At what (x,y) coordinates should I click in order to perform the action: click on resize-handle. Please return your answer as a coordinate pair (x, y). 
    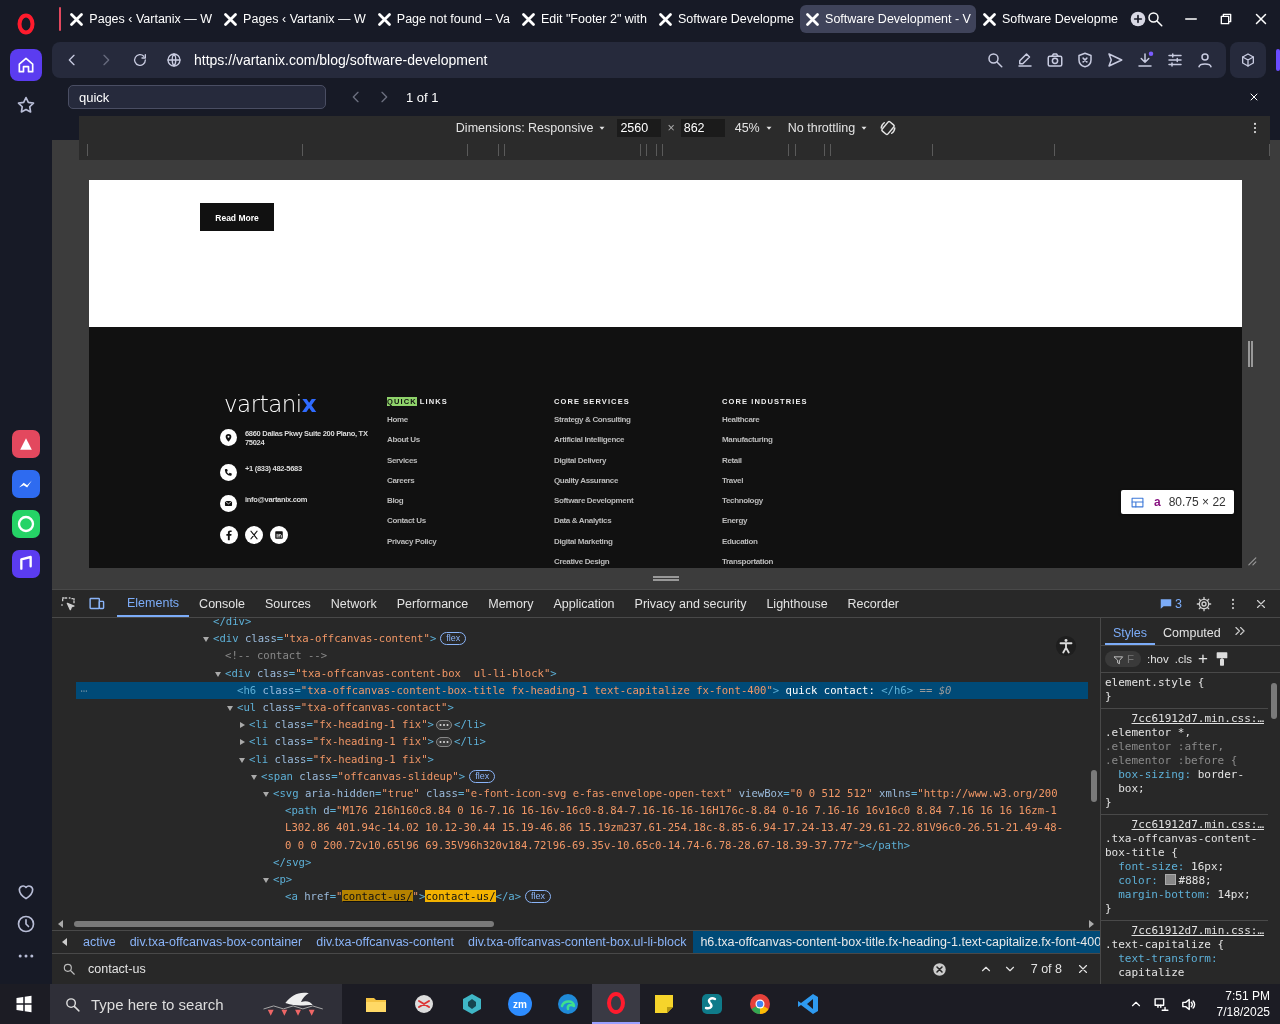
    Looking at the image, I should click on (666, 578).